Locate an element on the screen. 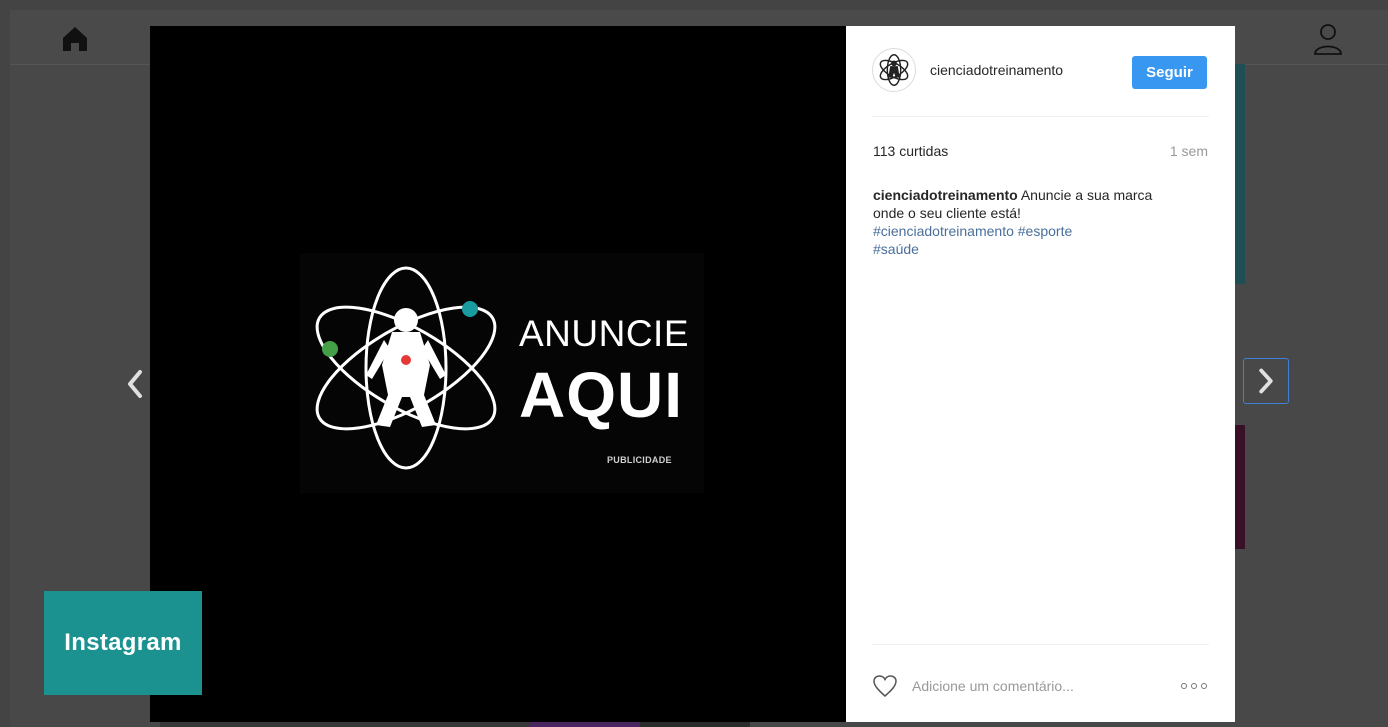 The image size is (1388, 727). profile-icon is located at coordinates (1328, 39).